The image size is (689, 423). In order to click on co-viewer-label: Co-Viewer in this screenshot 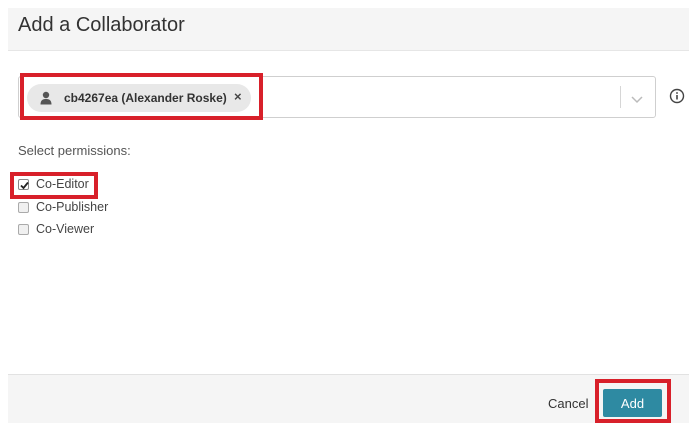, I will do `click(65, 229)`.